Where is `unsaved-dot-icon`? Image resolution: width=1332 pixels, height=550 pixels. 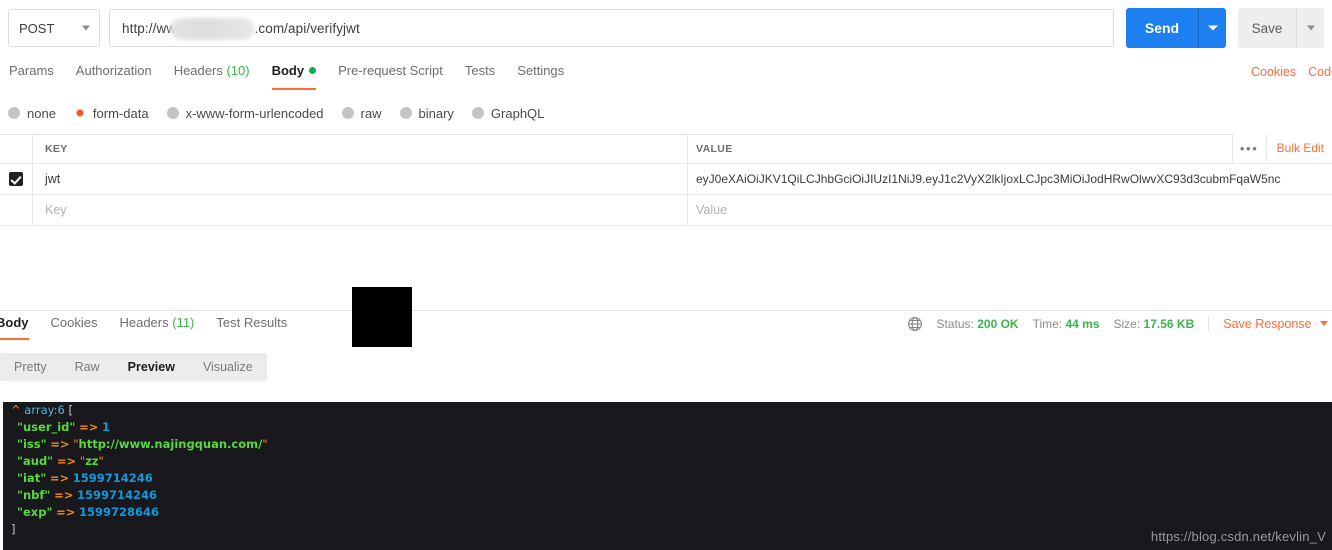 unsaved-dot-icon is located at coordinates (313, 70).